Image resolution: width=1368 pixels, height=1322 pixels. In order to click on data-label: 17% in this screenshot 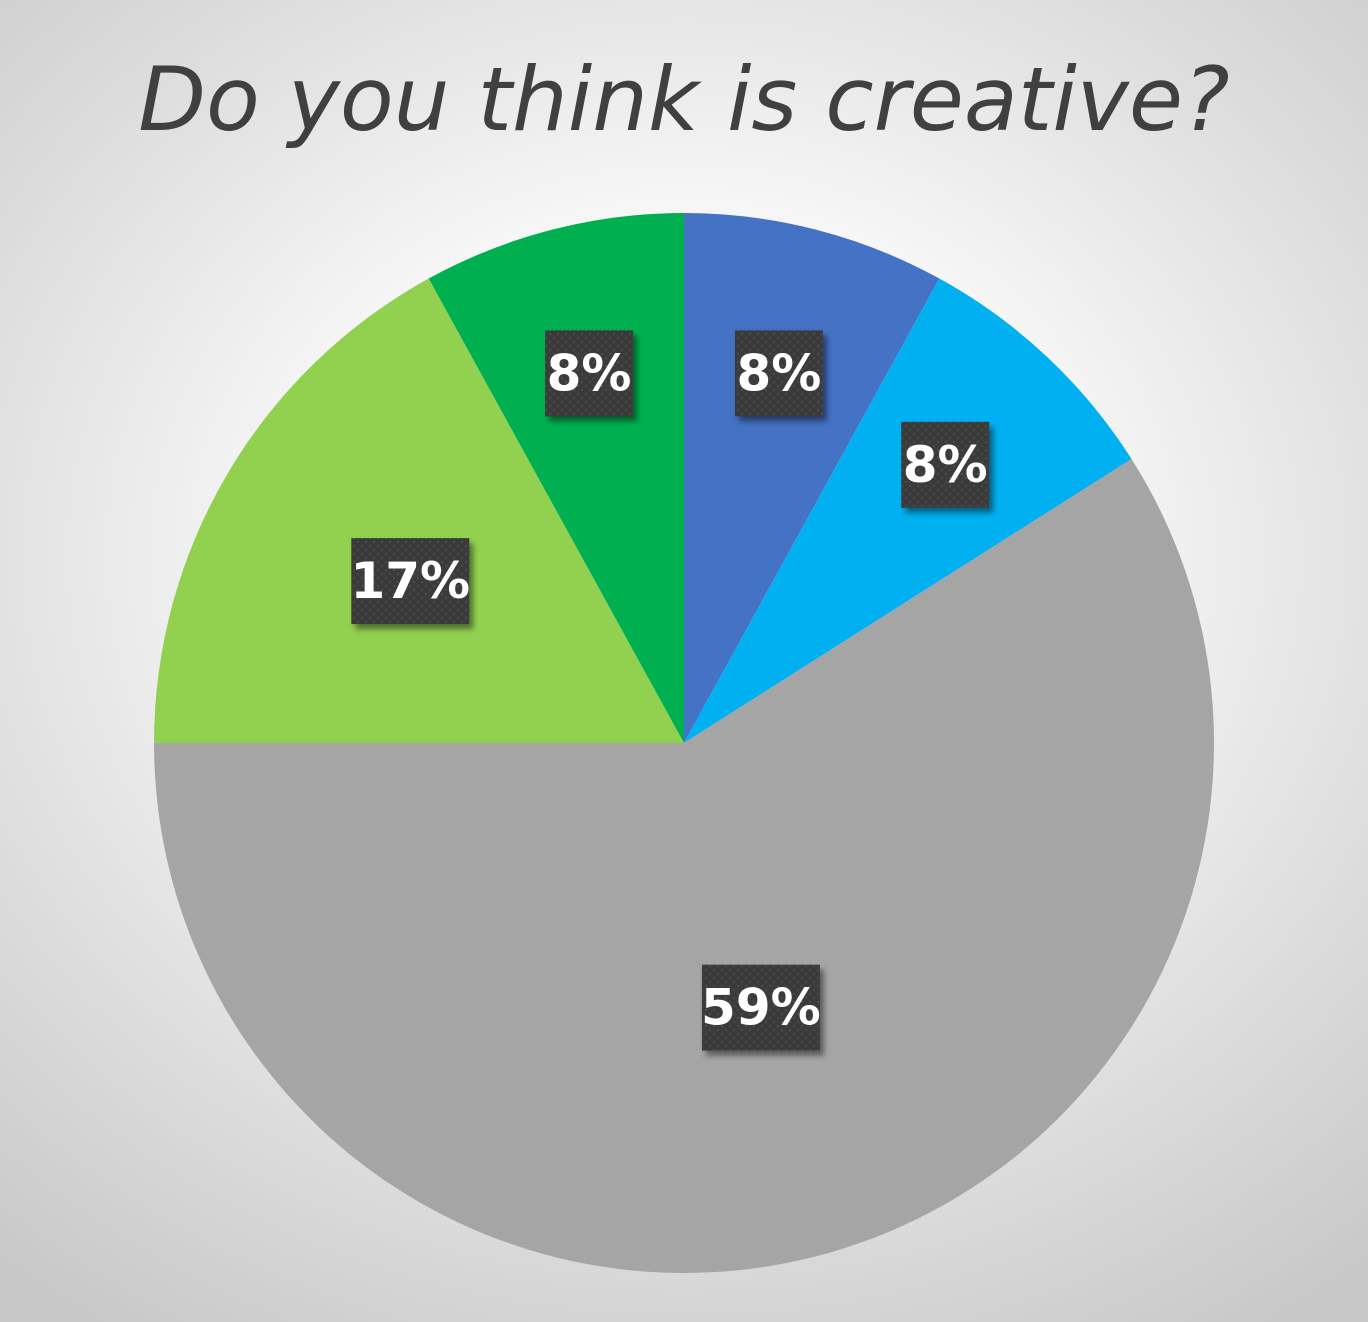, I will do `click(410, 581)`.